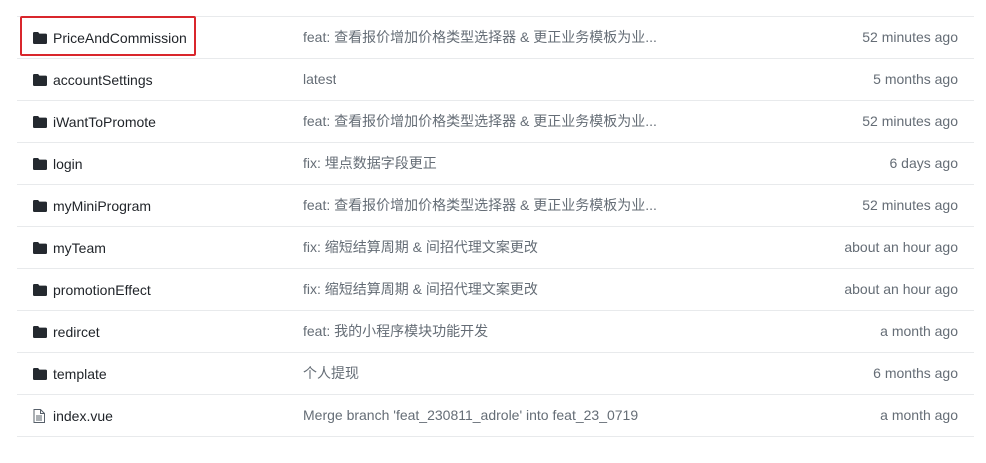 The height and width of the screenshot is (463, 986). I want to click on name-cell: PriceAndCommission, so click(110, 37).